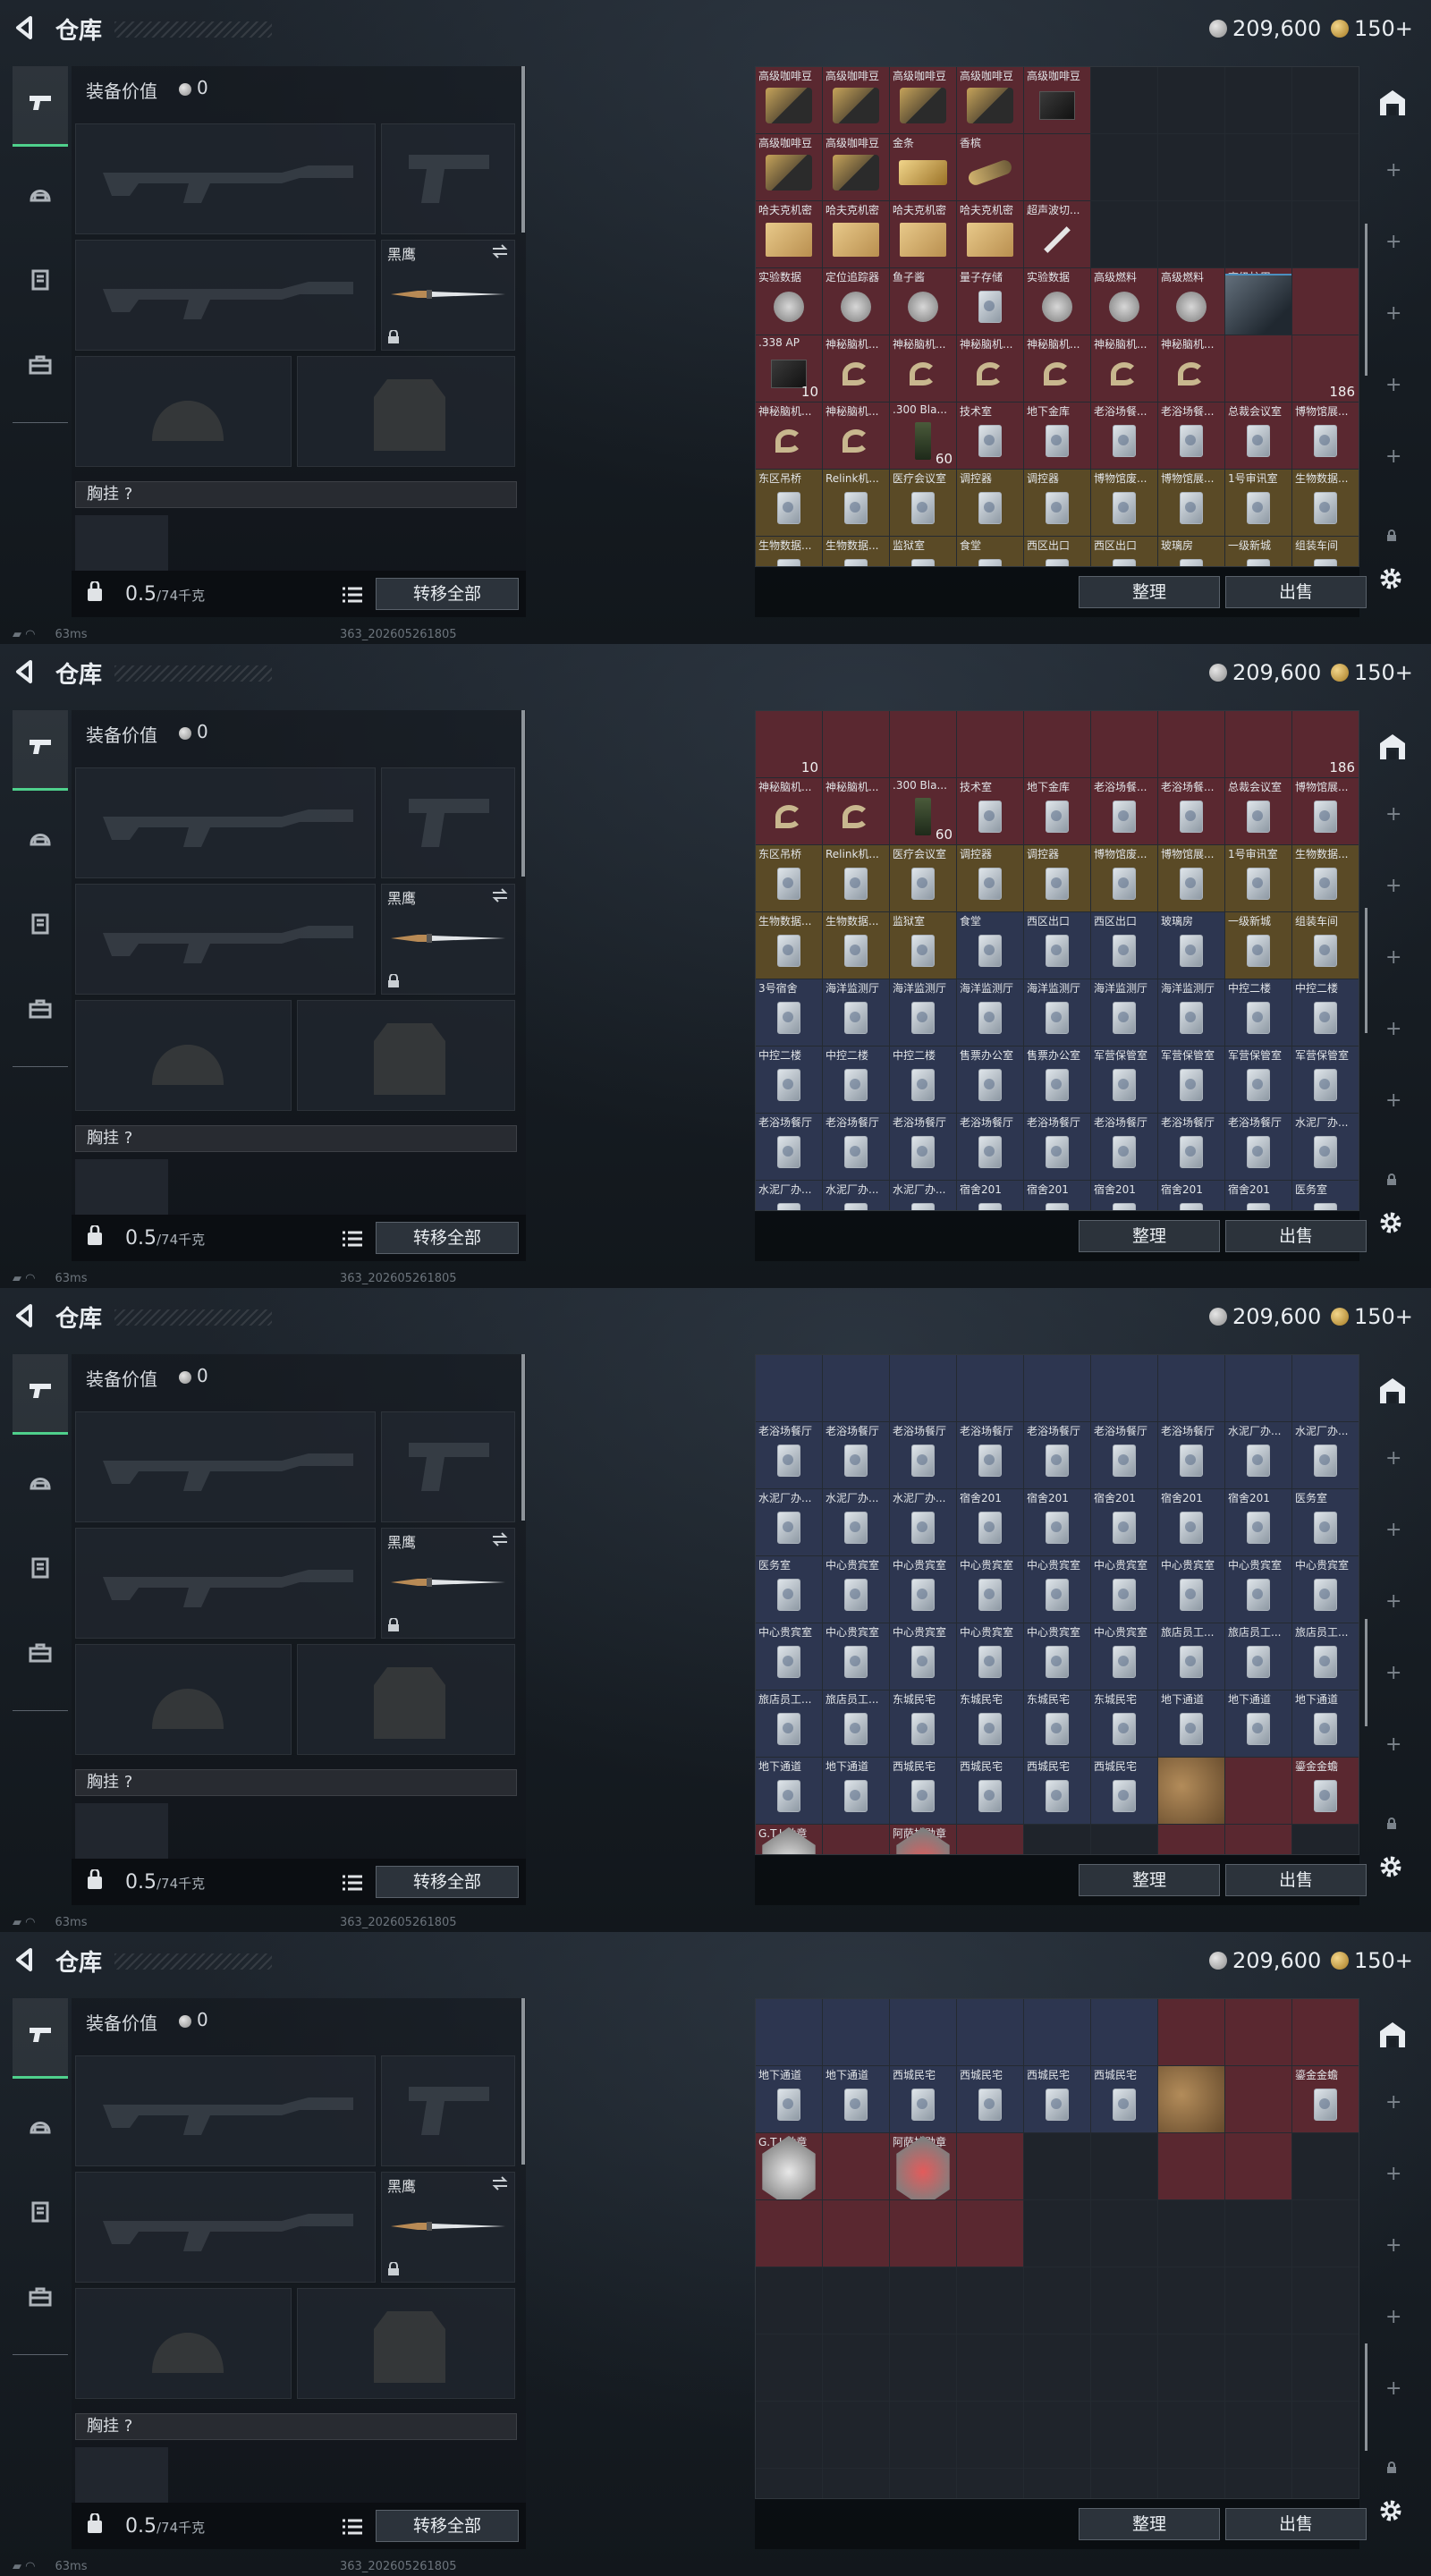  I want to click on chest-rig-label: 胸挂 ?, so click(296, 2426).